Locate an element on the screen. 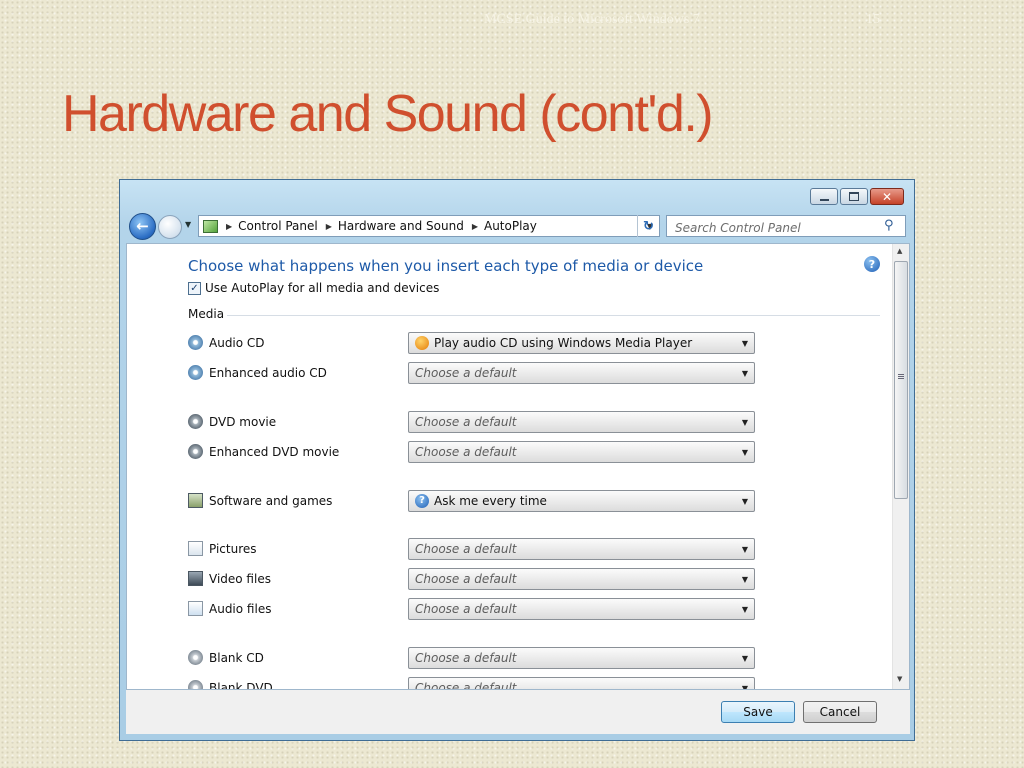  question-mark-icon: ? is located at coordinates (422, 501).